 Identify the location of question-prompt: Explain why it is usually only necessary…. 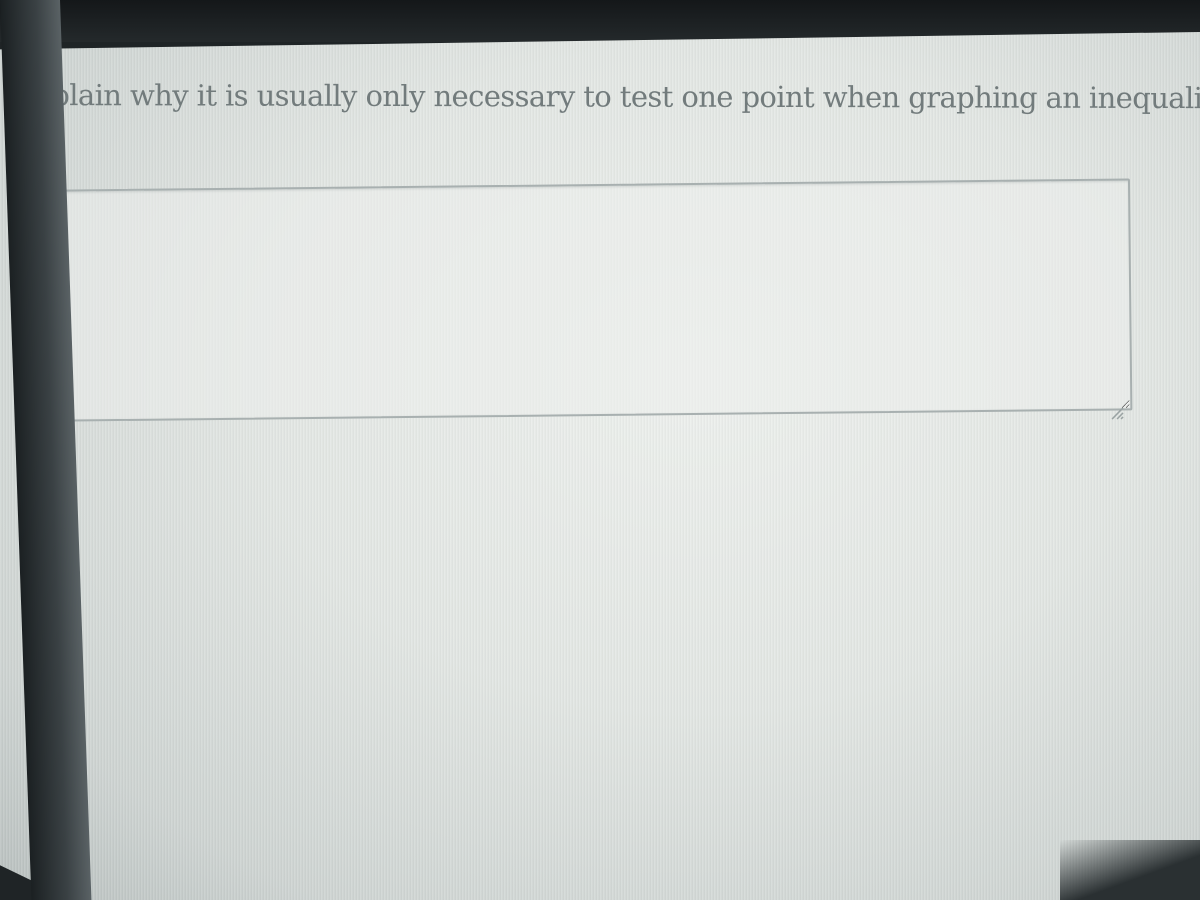
(607, 97).